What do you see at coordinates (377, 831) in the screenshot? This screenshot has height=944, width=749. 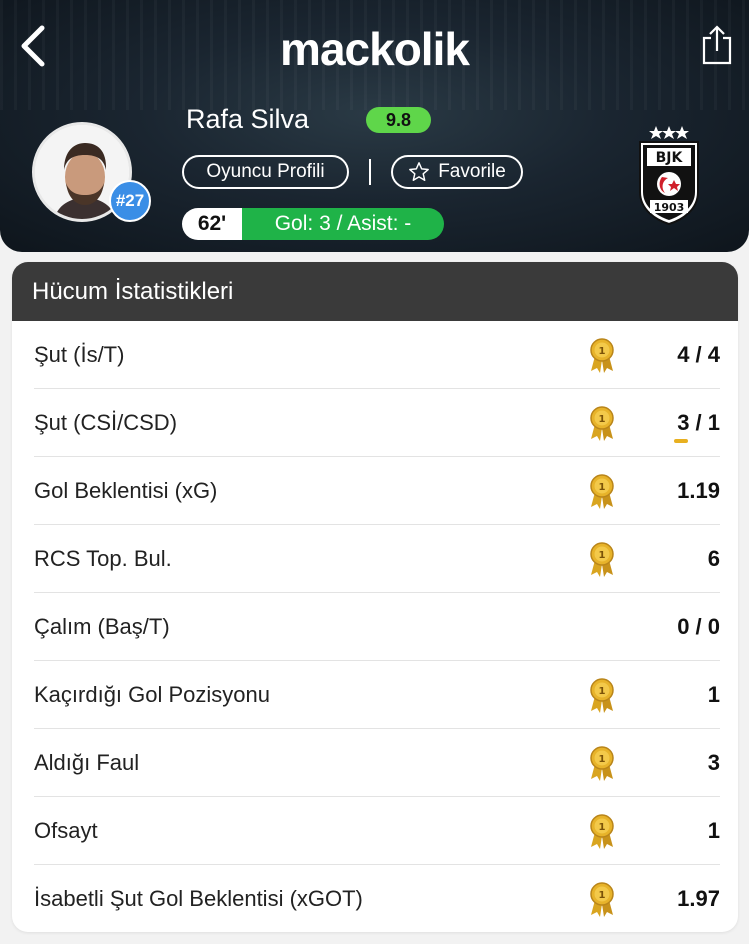 I see `stat-row: Ofsayt 1 1` at bounding box center [377, 831].